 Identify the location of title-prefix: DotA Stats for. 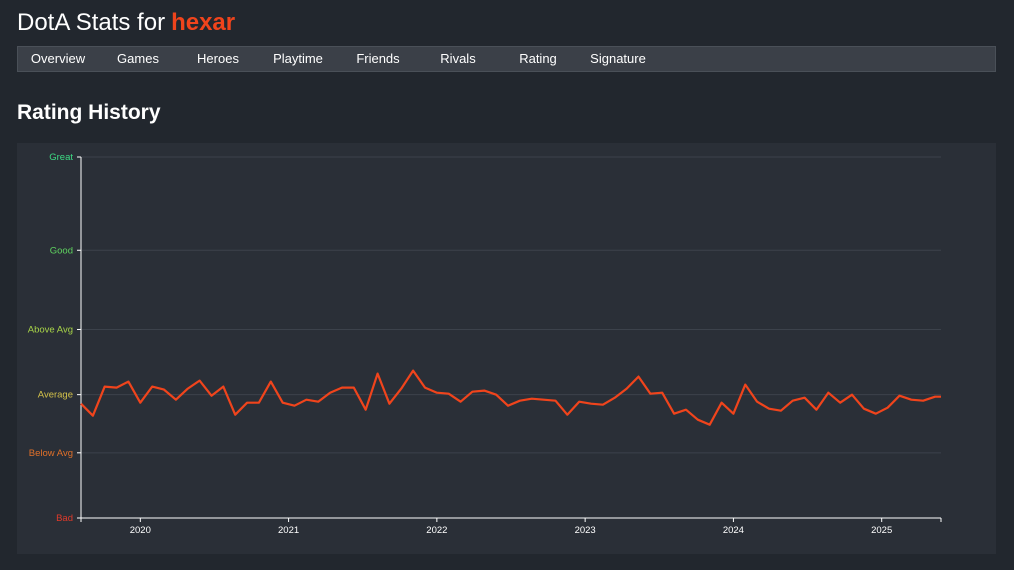
(91, 22).